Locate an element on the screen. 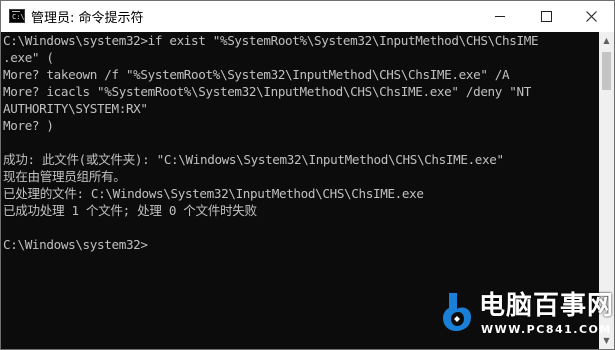 The image size is (615, 350). console-line: More? ) is located at coordinates (28, 125).